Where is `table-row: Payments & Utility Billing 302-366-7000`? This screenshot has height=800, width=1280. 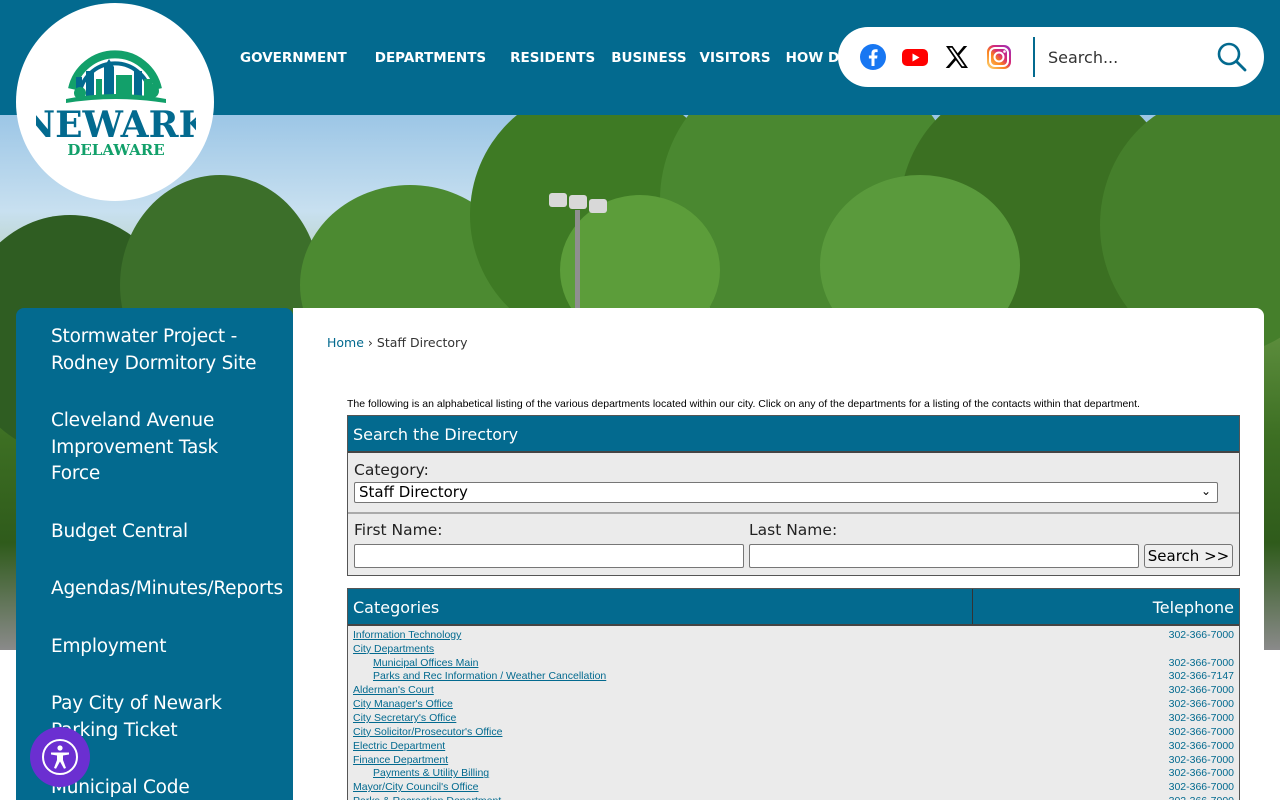 table-row: Payments & Utility Billing 302-366-7000 is located at coordinates (793, 773).